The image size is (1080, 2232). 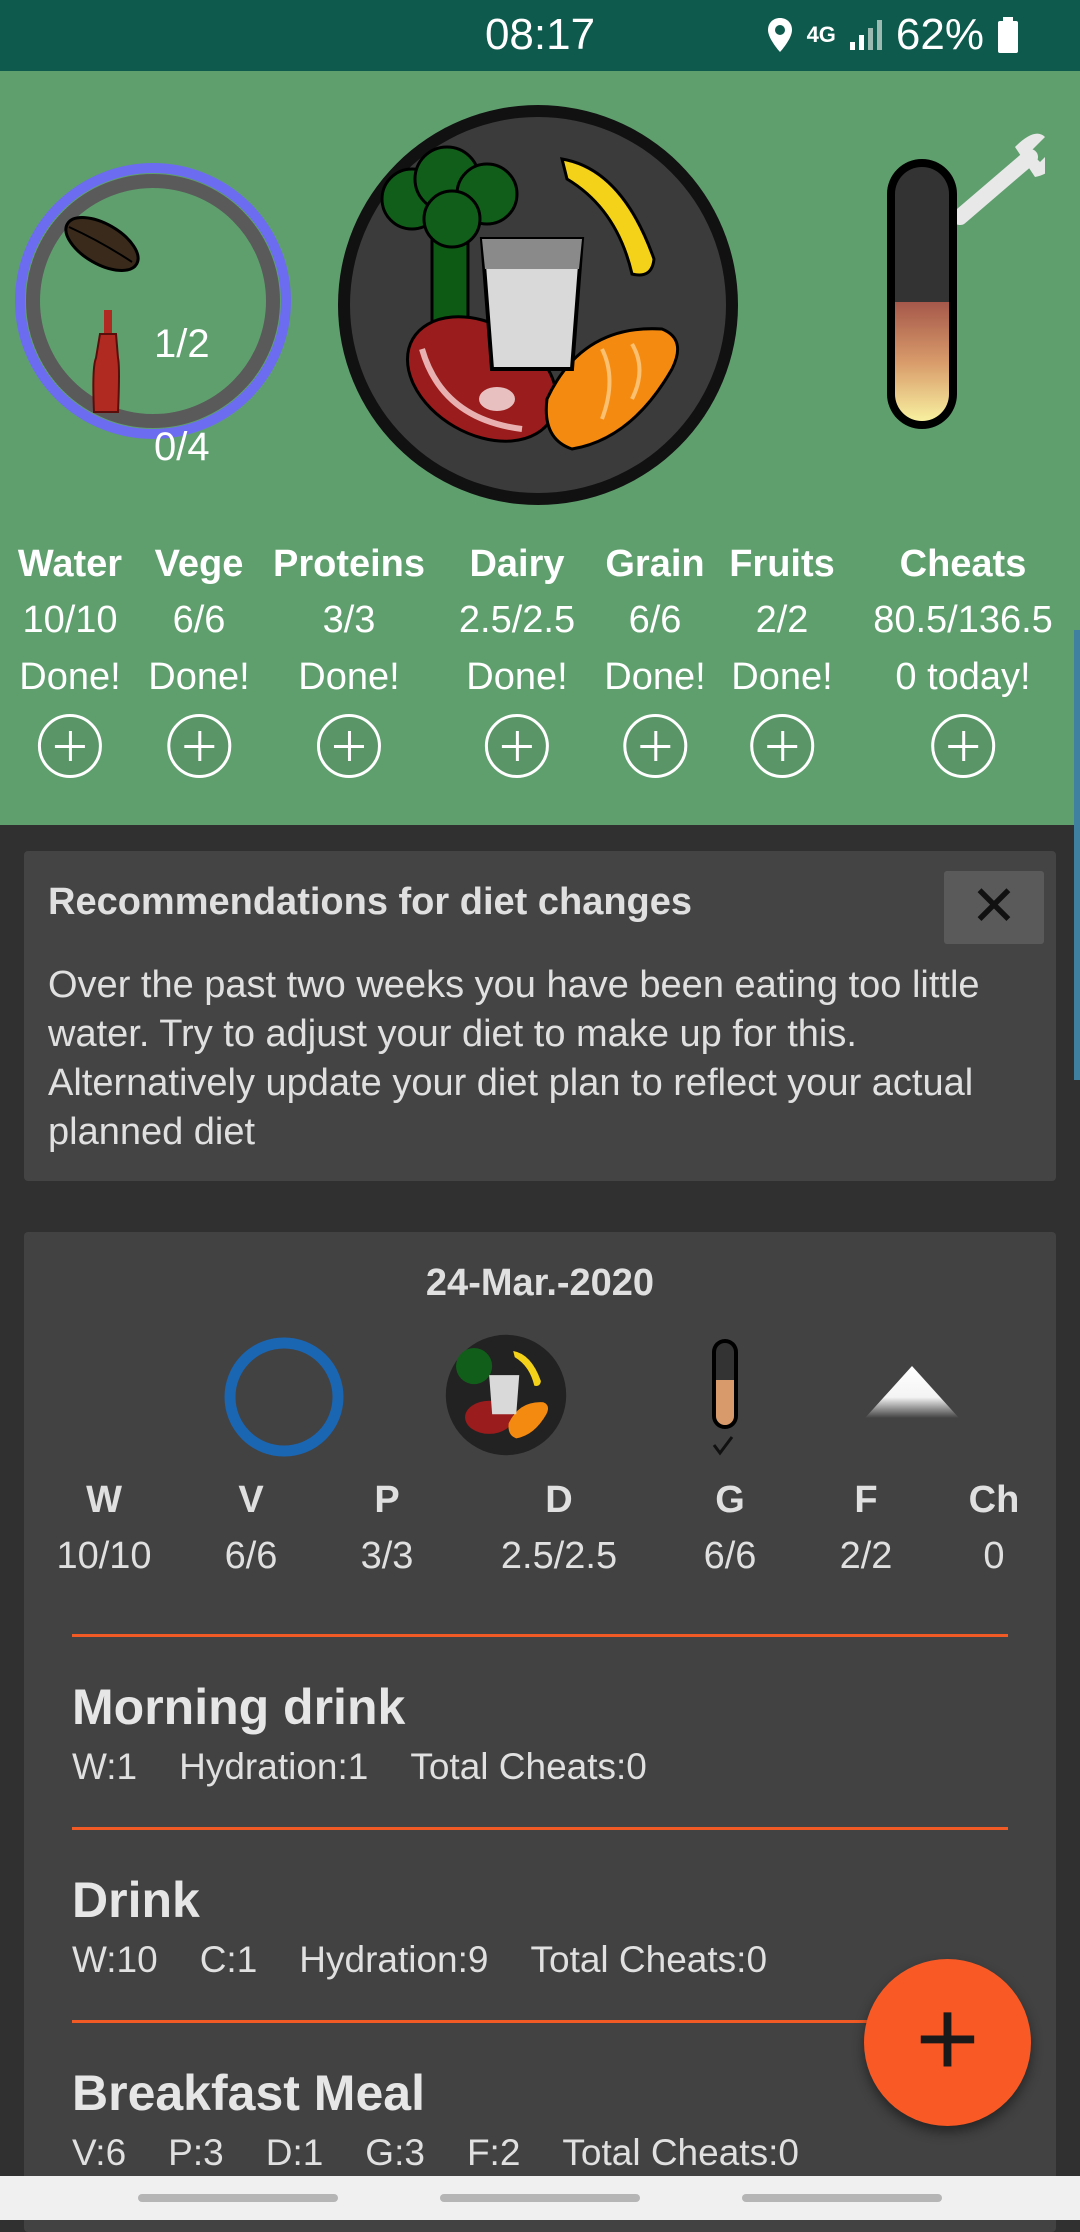 I want to click on day-column-ch-value: 0, so click(x=994, y=1556).